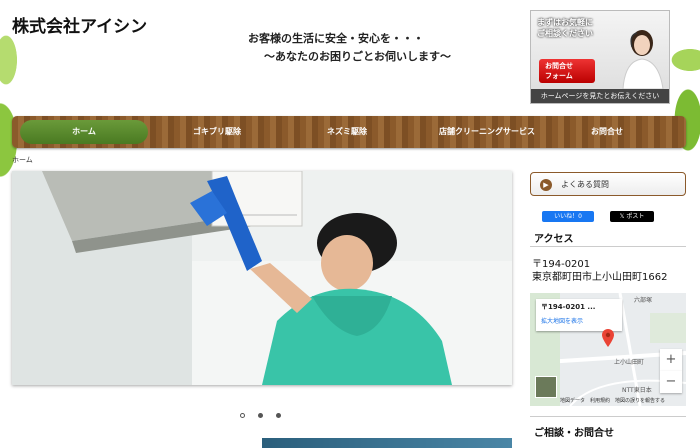  What do you see at coordinates (607, 132) in the screenshot?
I see `nav-item-contact: お問合せ` at bounding box center [607, 132].